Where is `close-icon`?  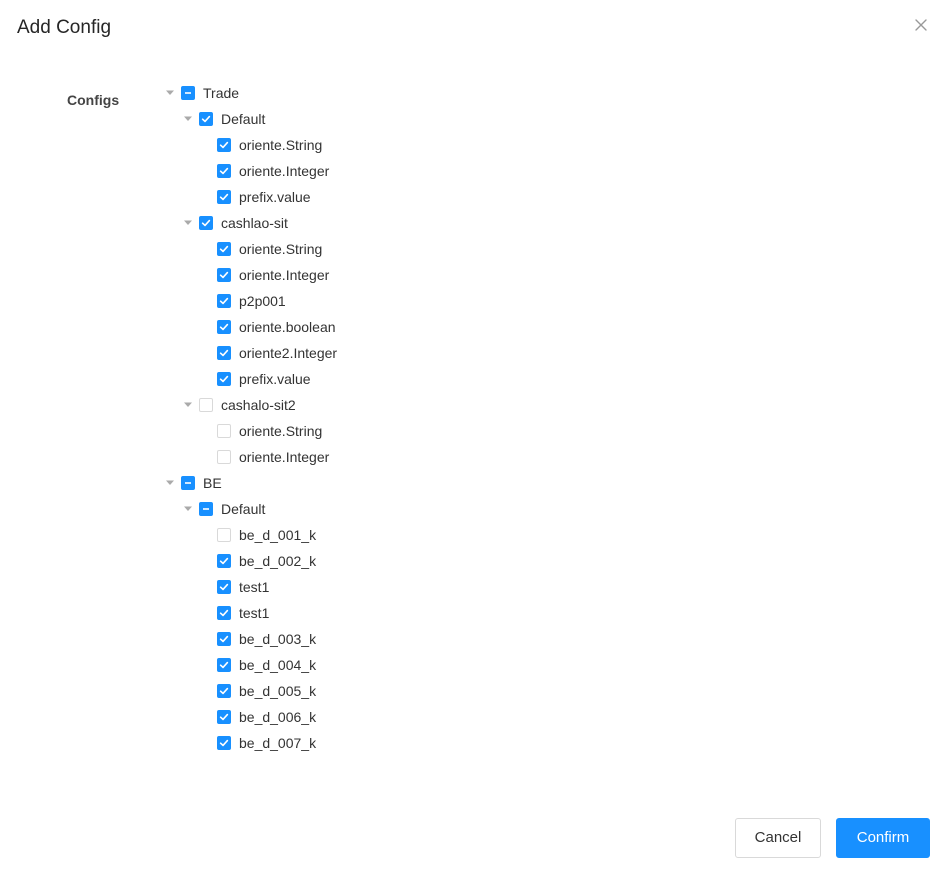 close-icon is located at coordinates (921, 25).